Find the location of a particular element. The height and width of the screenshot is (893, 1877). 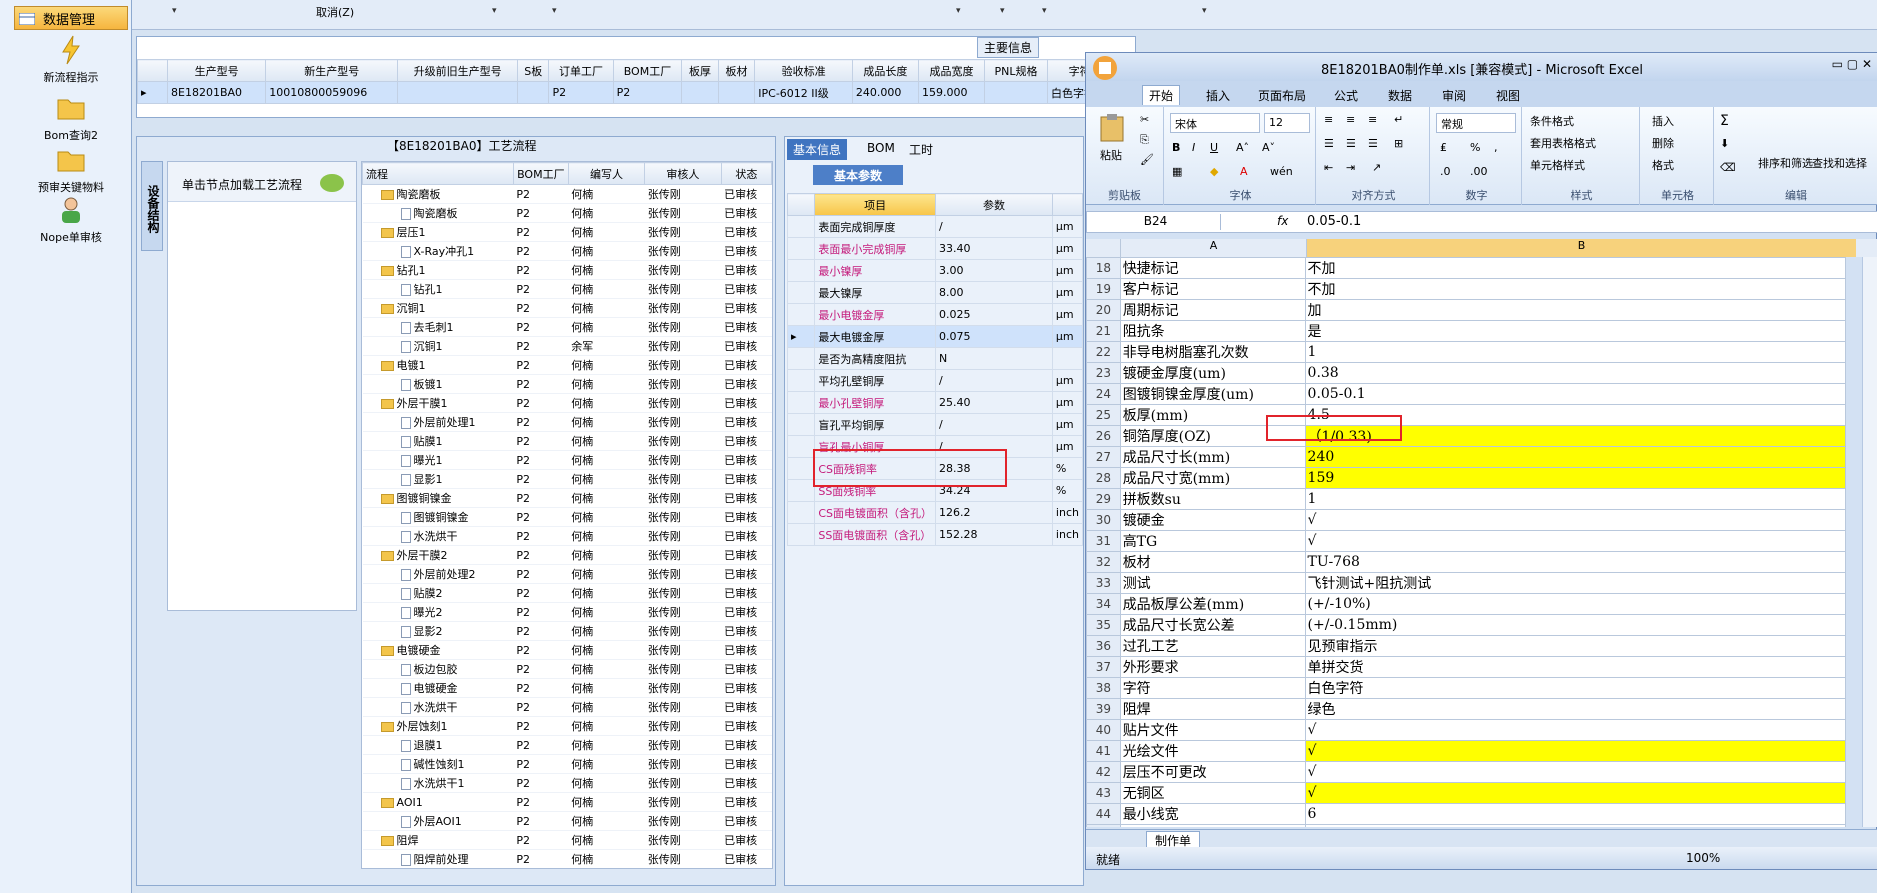

cell-a: 层压不可更改 is located at coordinates (1212, 772).